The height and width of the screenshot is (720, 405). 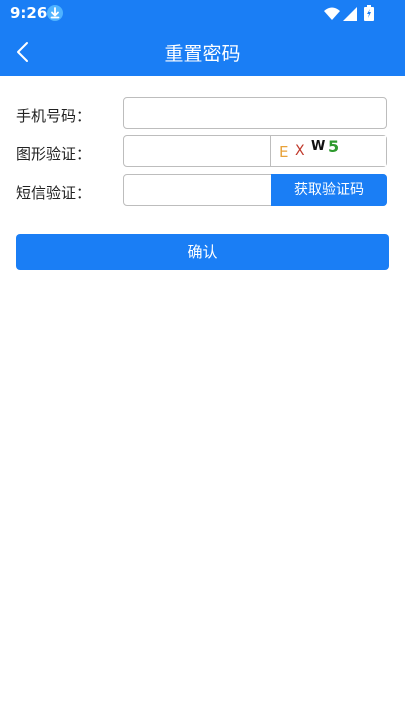 What do you see at coordinates (300, 151) in the screenshot?
I see `captcha-char: X` at bounding box center [300, 151].